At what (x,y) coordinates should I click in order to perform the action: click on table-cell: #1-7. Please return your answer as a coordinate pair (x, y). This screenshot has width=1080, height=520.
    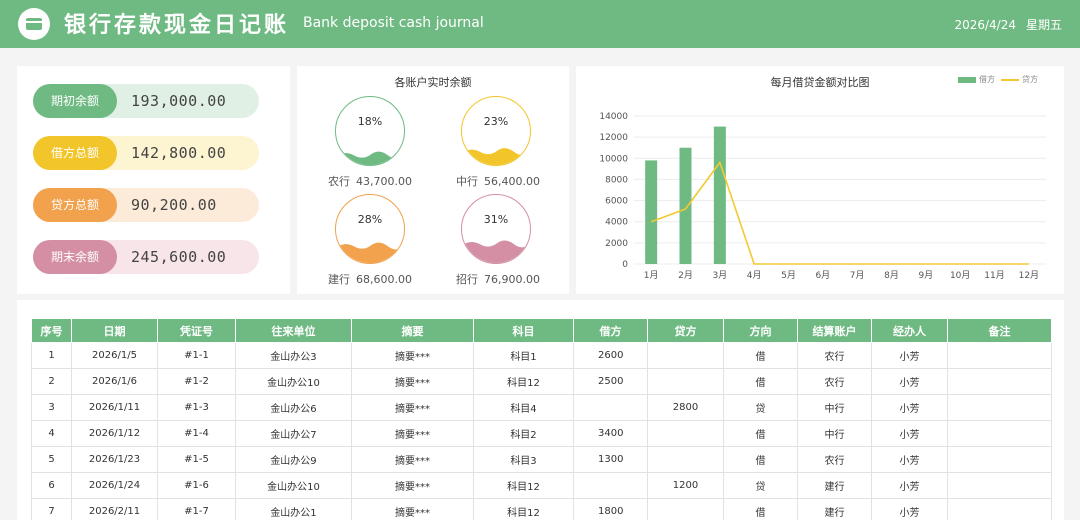
    Looking at the image, I should click on (196, 509).